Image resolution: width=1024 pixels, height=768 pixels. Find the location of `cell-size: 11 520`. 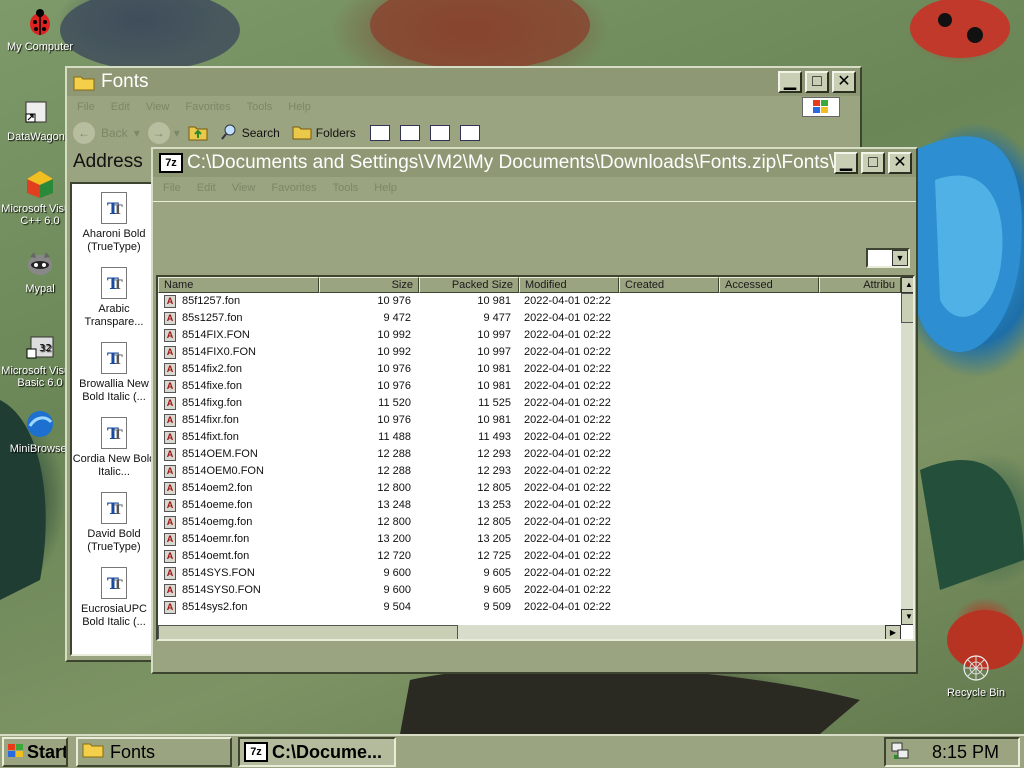

cell-size: 11 520 is located at coordinates (394, 403).